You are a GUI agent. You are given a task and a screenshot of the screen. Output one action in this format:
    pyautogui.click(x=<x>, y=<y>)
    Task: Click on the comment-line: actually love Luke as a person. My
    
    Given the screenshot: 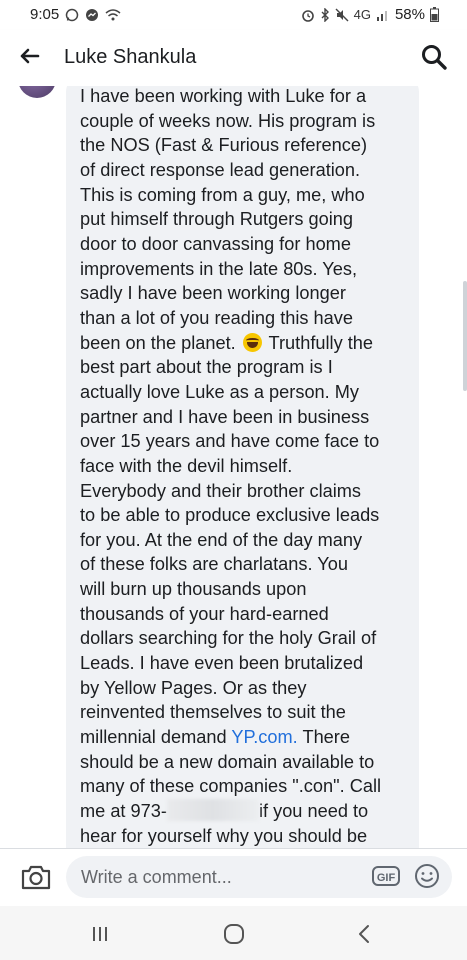 What is the action you would take?
    pyautogui.click(x=220, y=391)
    